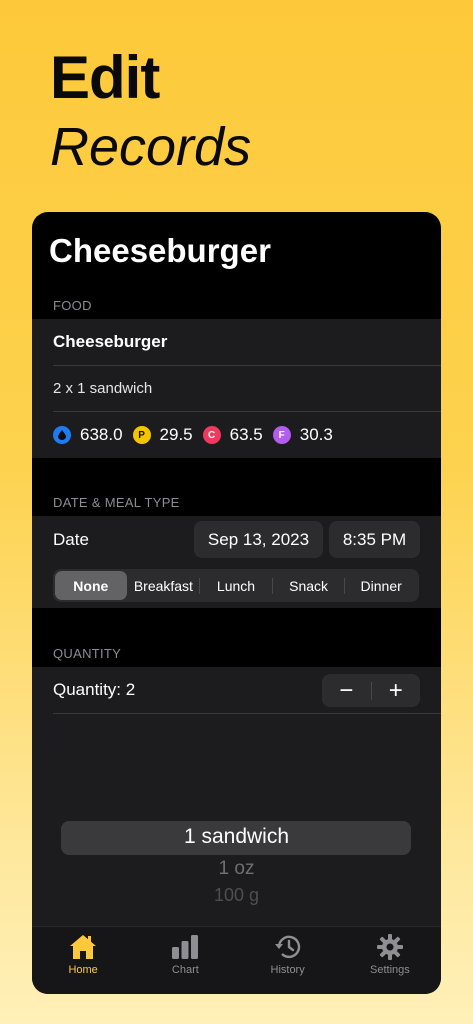 The height and width of the screenshot is (1024, 473). What do you see at coordinates (381, 585) in the screenshot?
I see `segment-dinner: Dinner` at bounding box center [381, 585].